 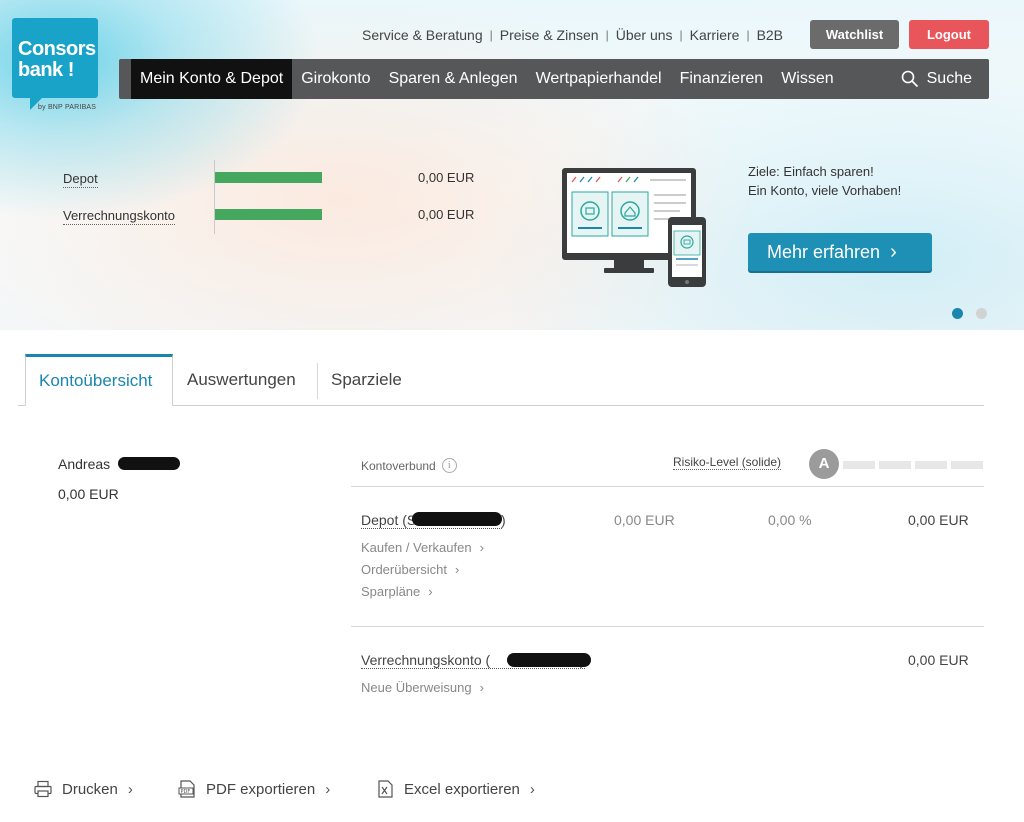 What do you see at coordinates (317, 381) in the screenshot?
I see `tab-separator` at bounding box center [317, 381].